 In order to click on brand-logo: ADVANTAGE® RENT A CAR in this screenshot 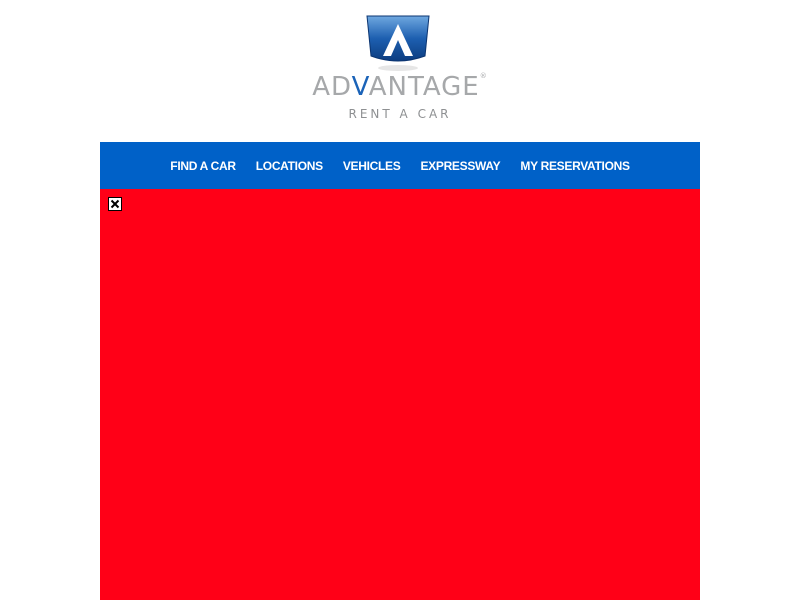, I will do `click(400, 70)`.